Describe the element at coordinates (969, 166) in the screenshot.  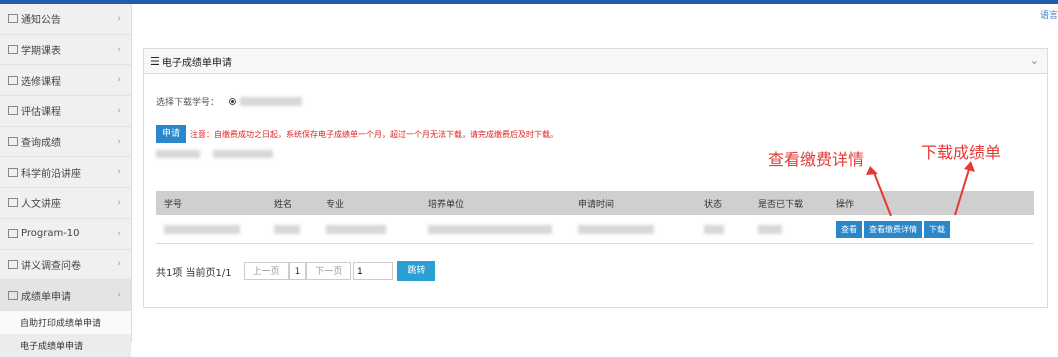
I see `arrowhead-download` at that location.